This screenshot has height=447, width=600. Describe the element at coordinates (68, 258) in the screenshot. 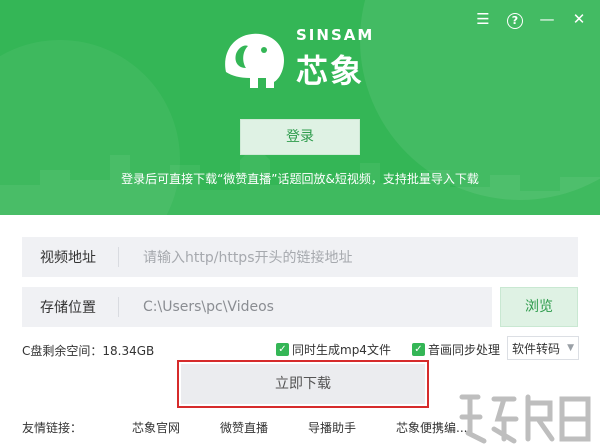

I see `video-url-label: 视频地址` at that location.